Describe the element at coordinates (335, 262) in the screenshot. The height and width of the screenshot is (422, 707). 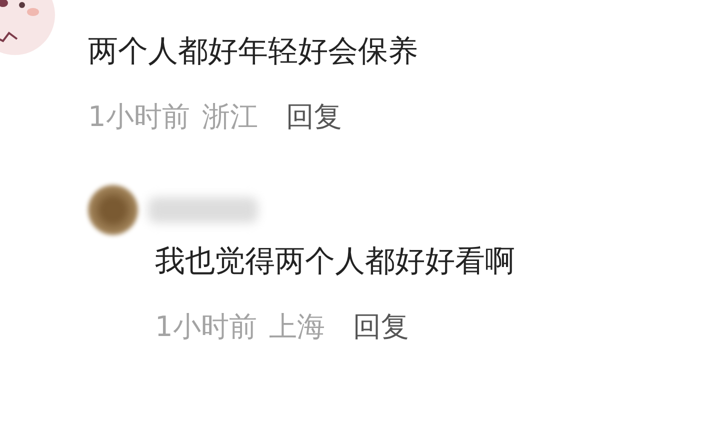
I see `reply-text: 我也觉得两个人都好好看啊` at that location.